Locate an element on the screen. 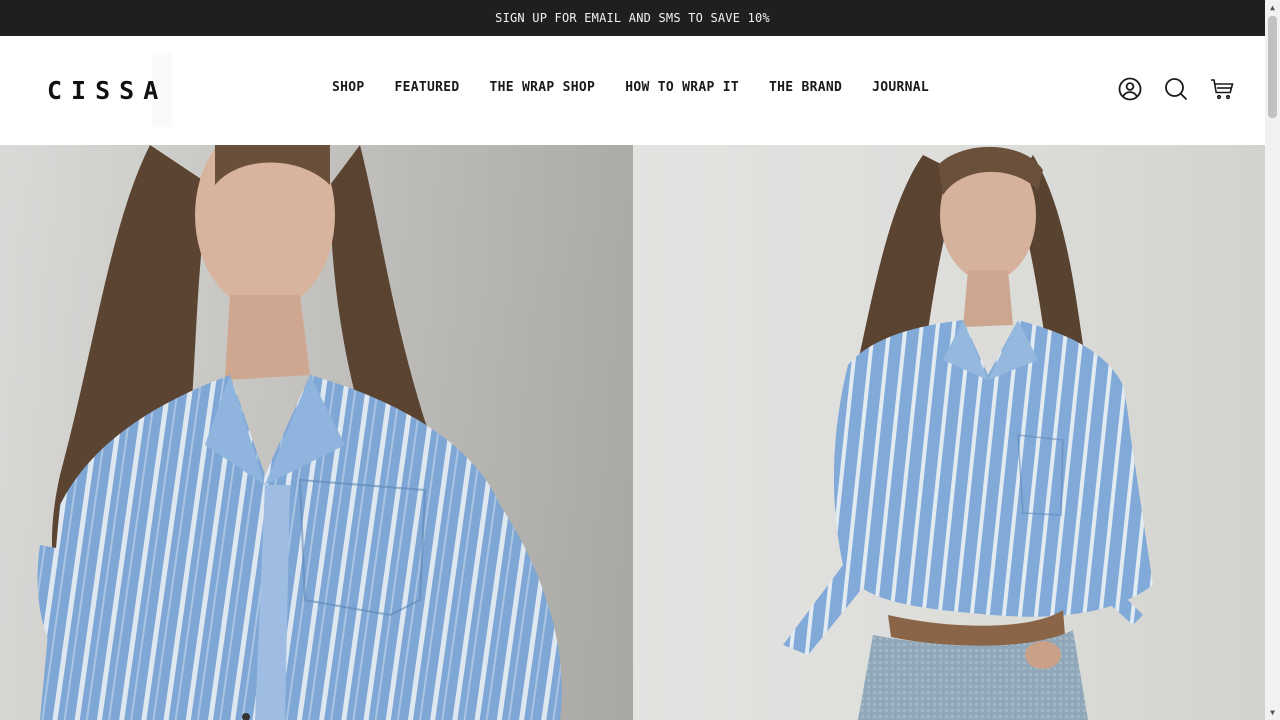  logo-text: CISSA is located at coordinates (107, 90).